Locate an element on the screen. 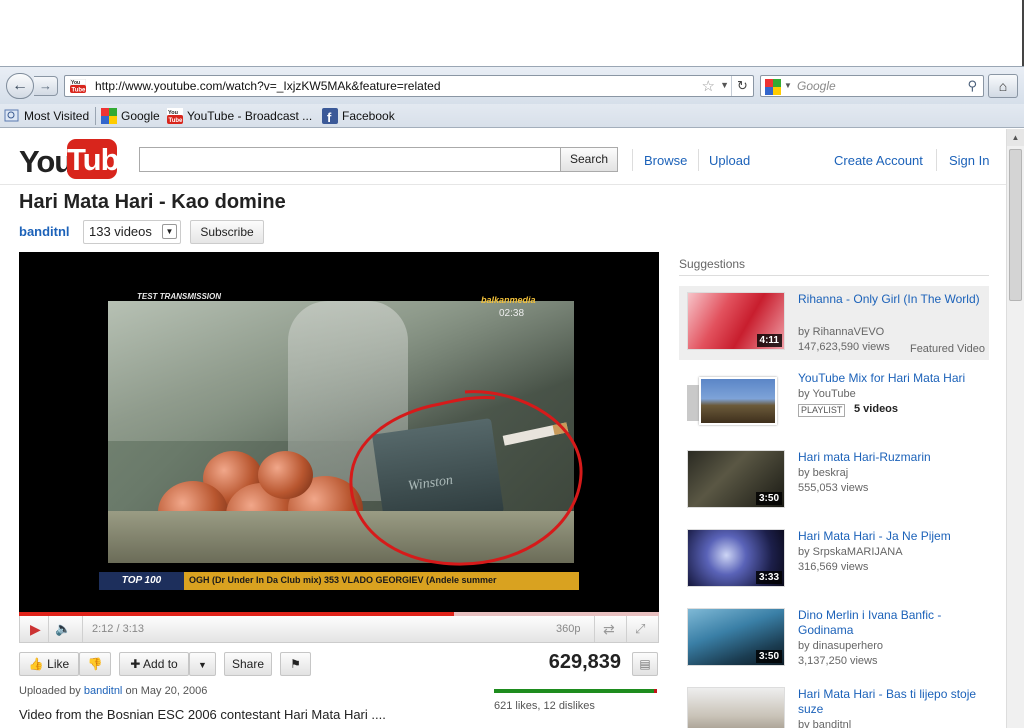 The width and height of the screenshot is (1024, 728). home-button: ⌂ is located at coordinates (1003, 86).